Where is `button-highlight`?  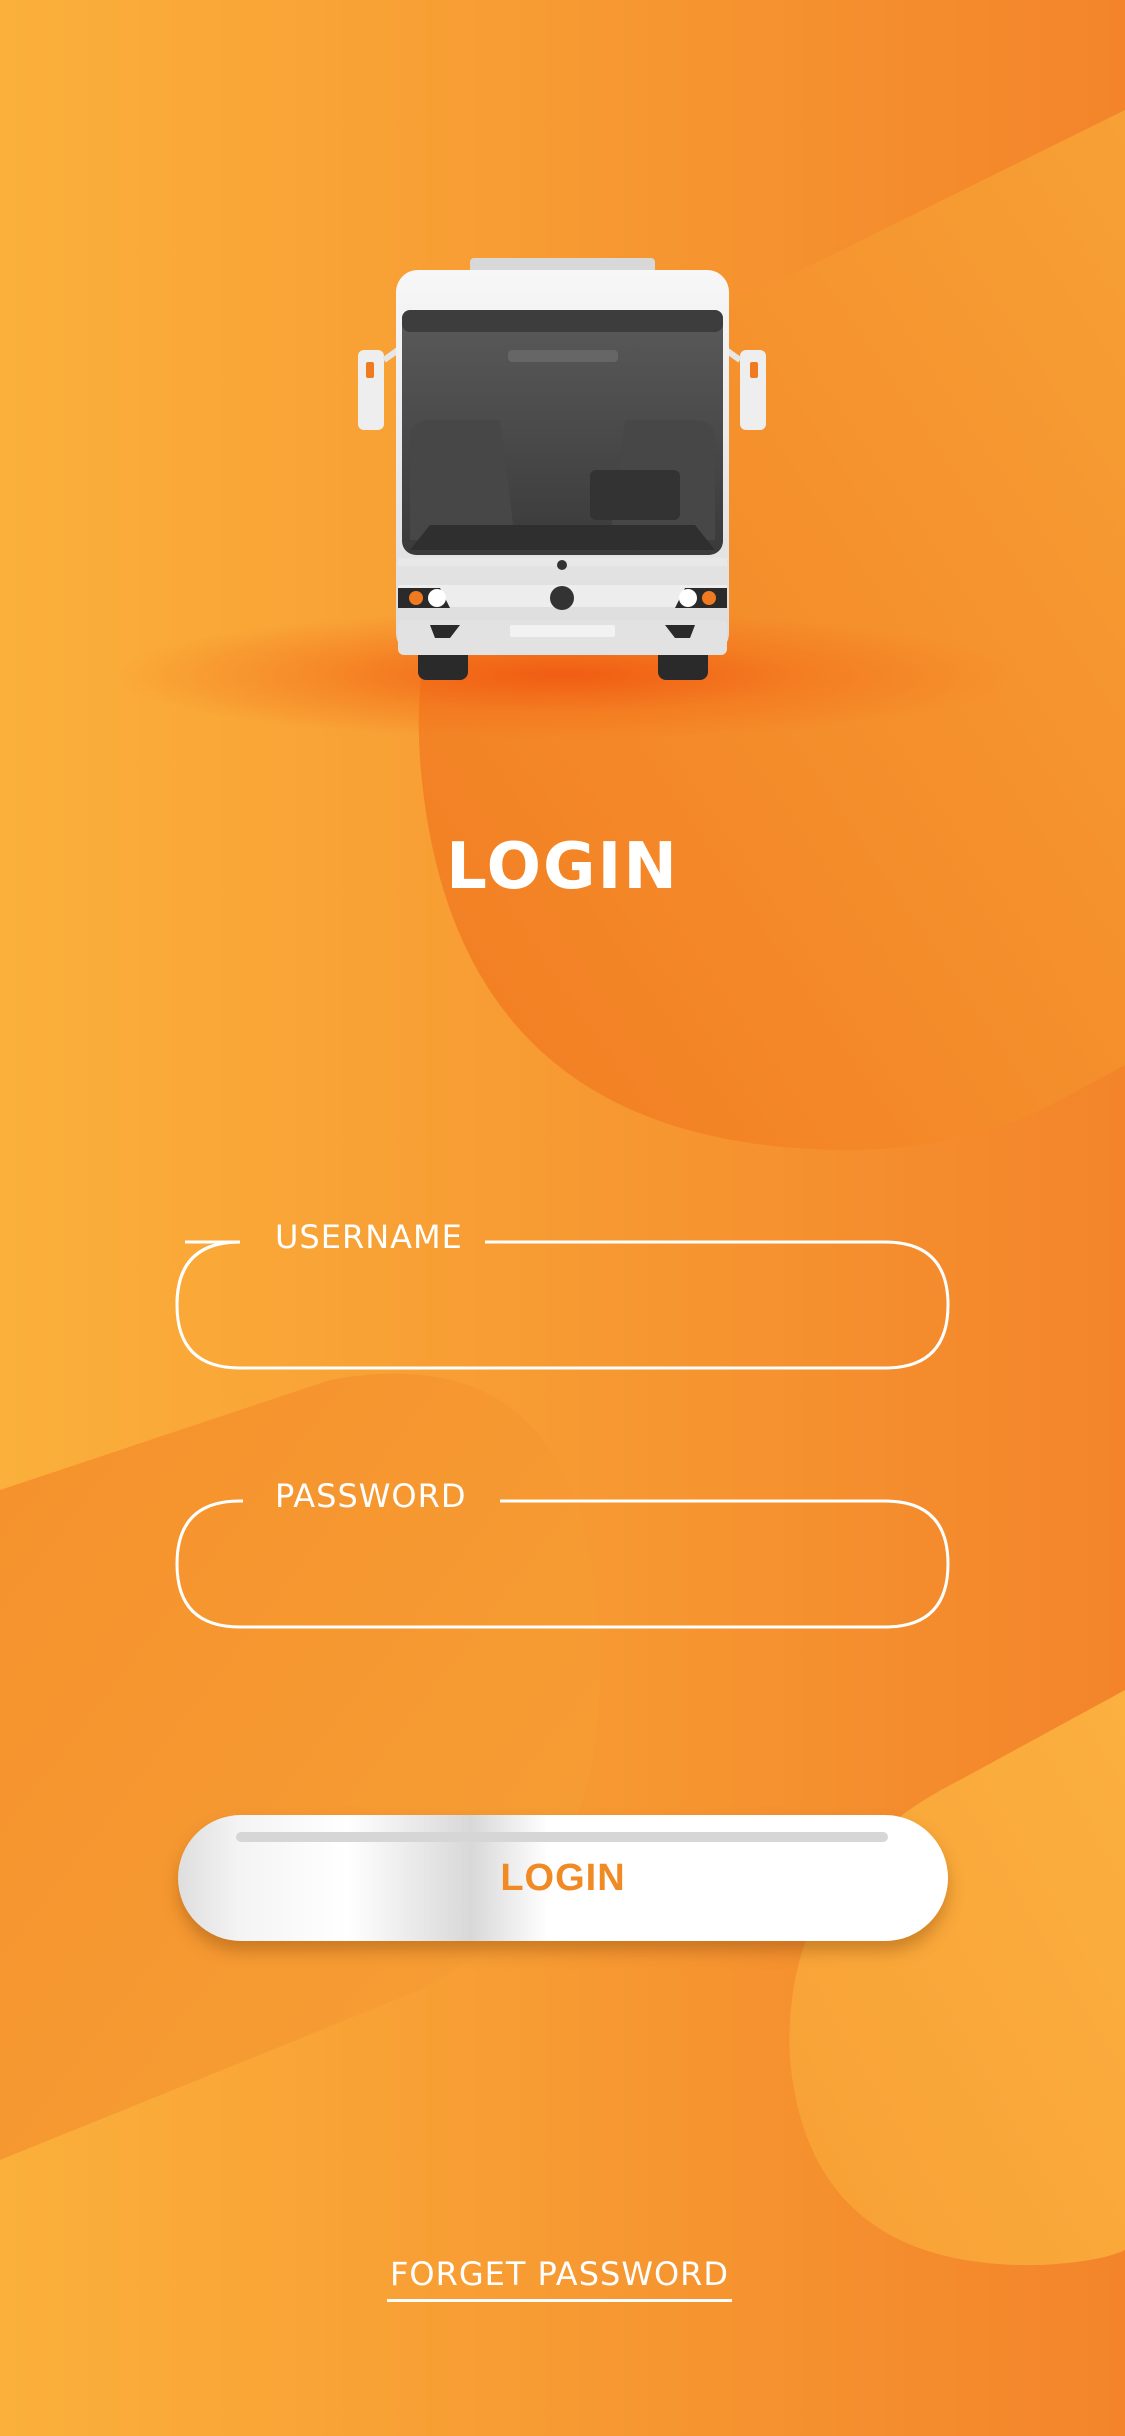 button-highlight is located at coordinates (562, 1837).